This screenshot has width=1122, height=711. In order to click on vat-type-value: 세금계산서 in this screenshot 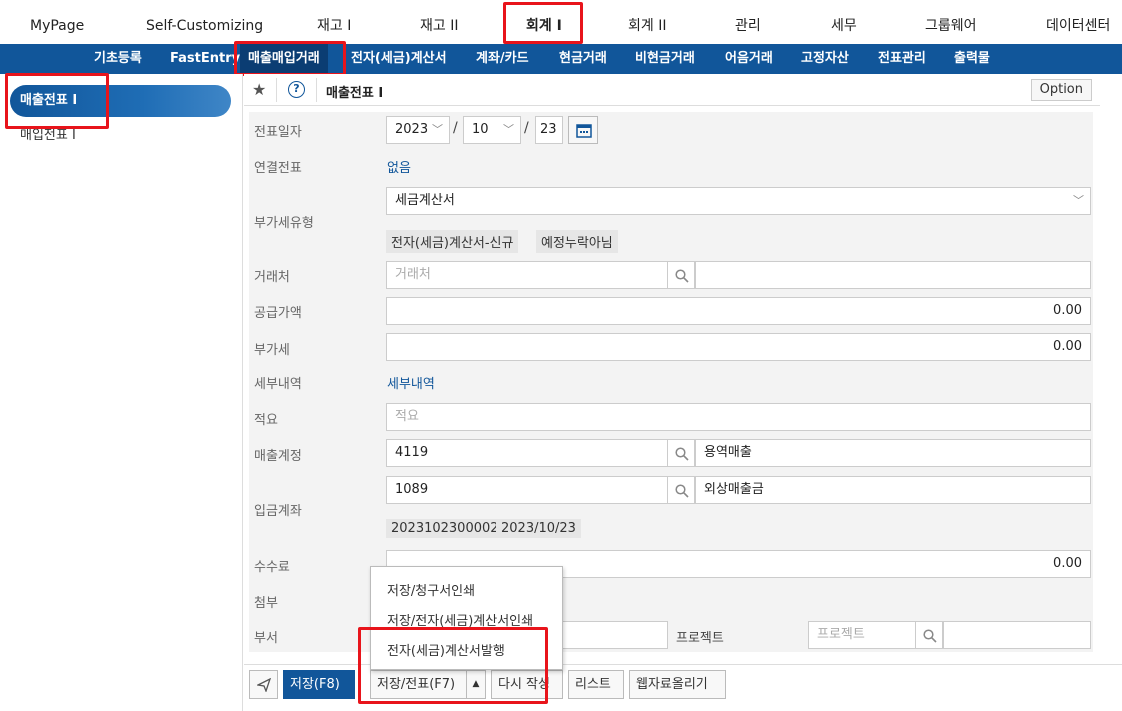, I will do `click(425, 200)`.